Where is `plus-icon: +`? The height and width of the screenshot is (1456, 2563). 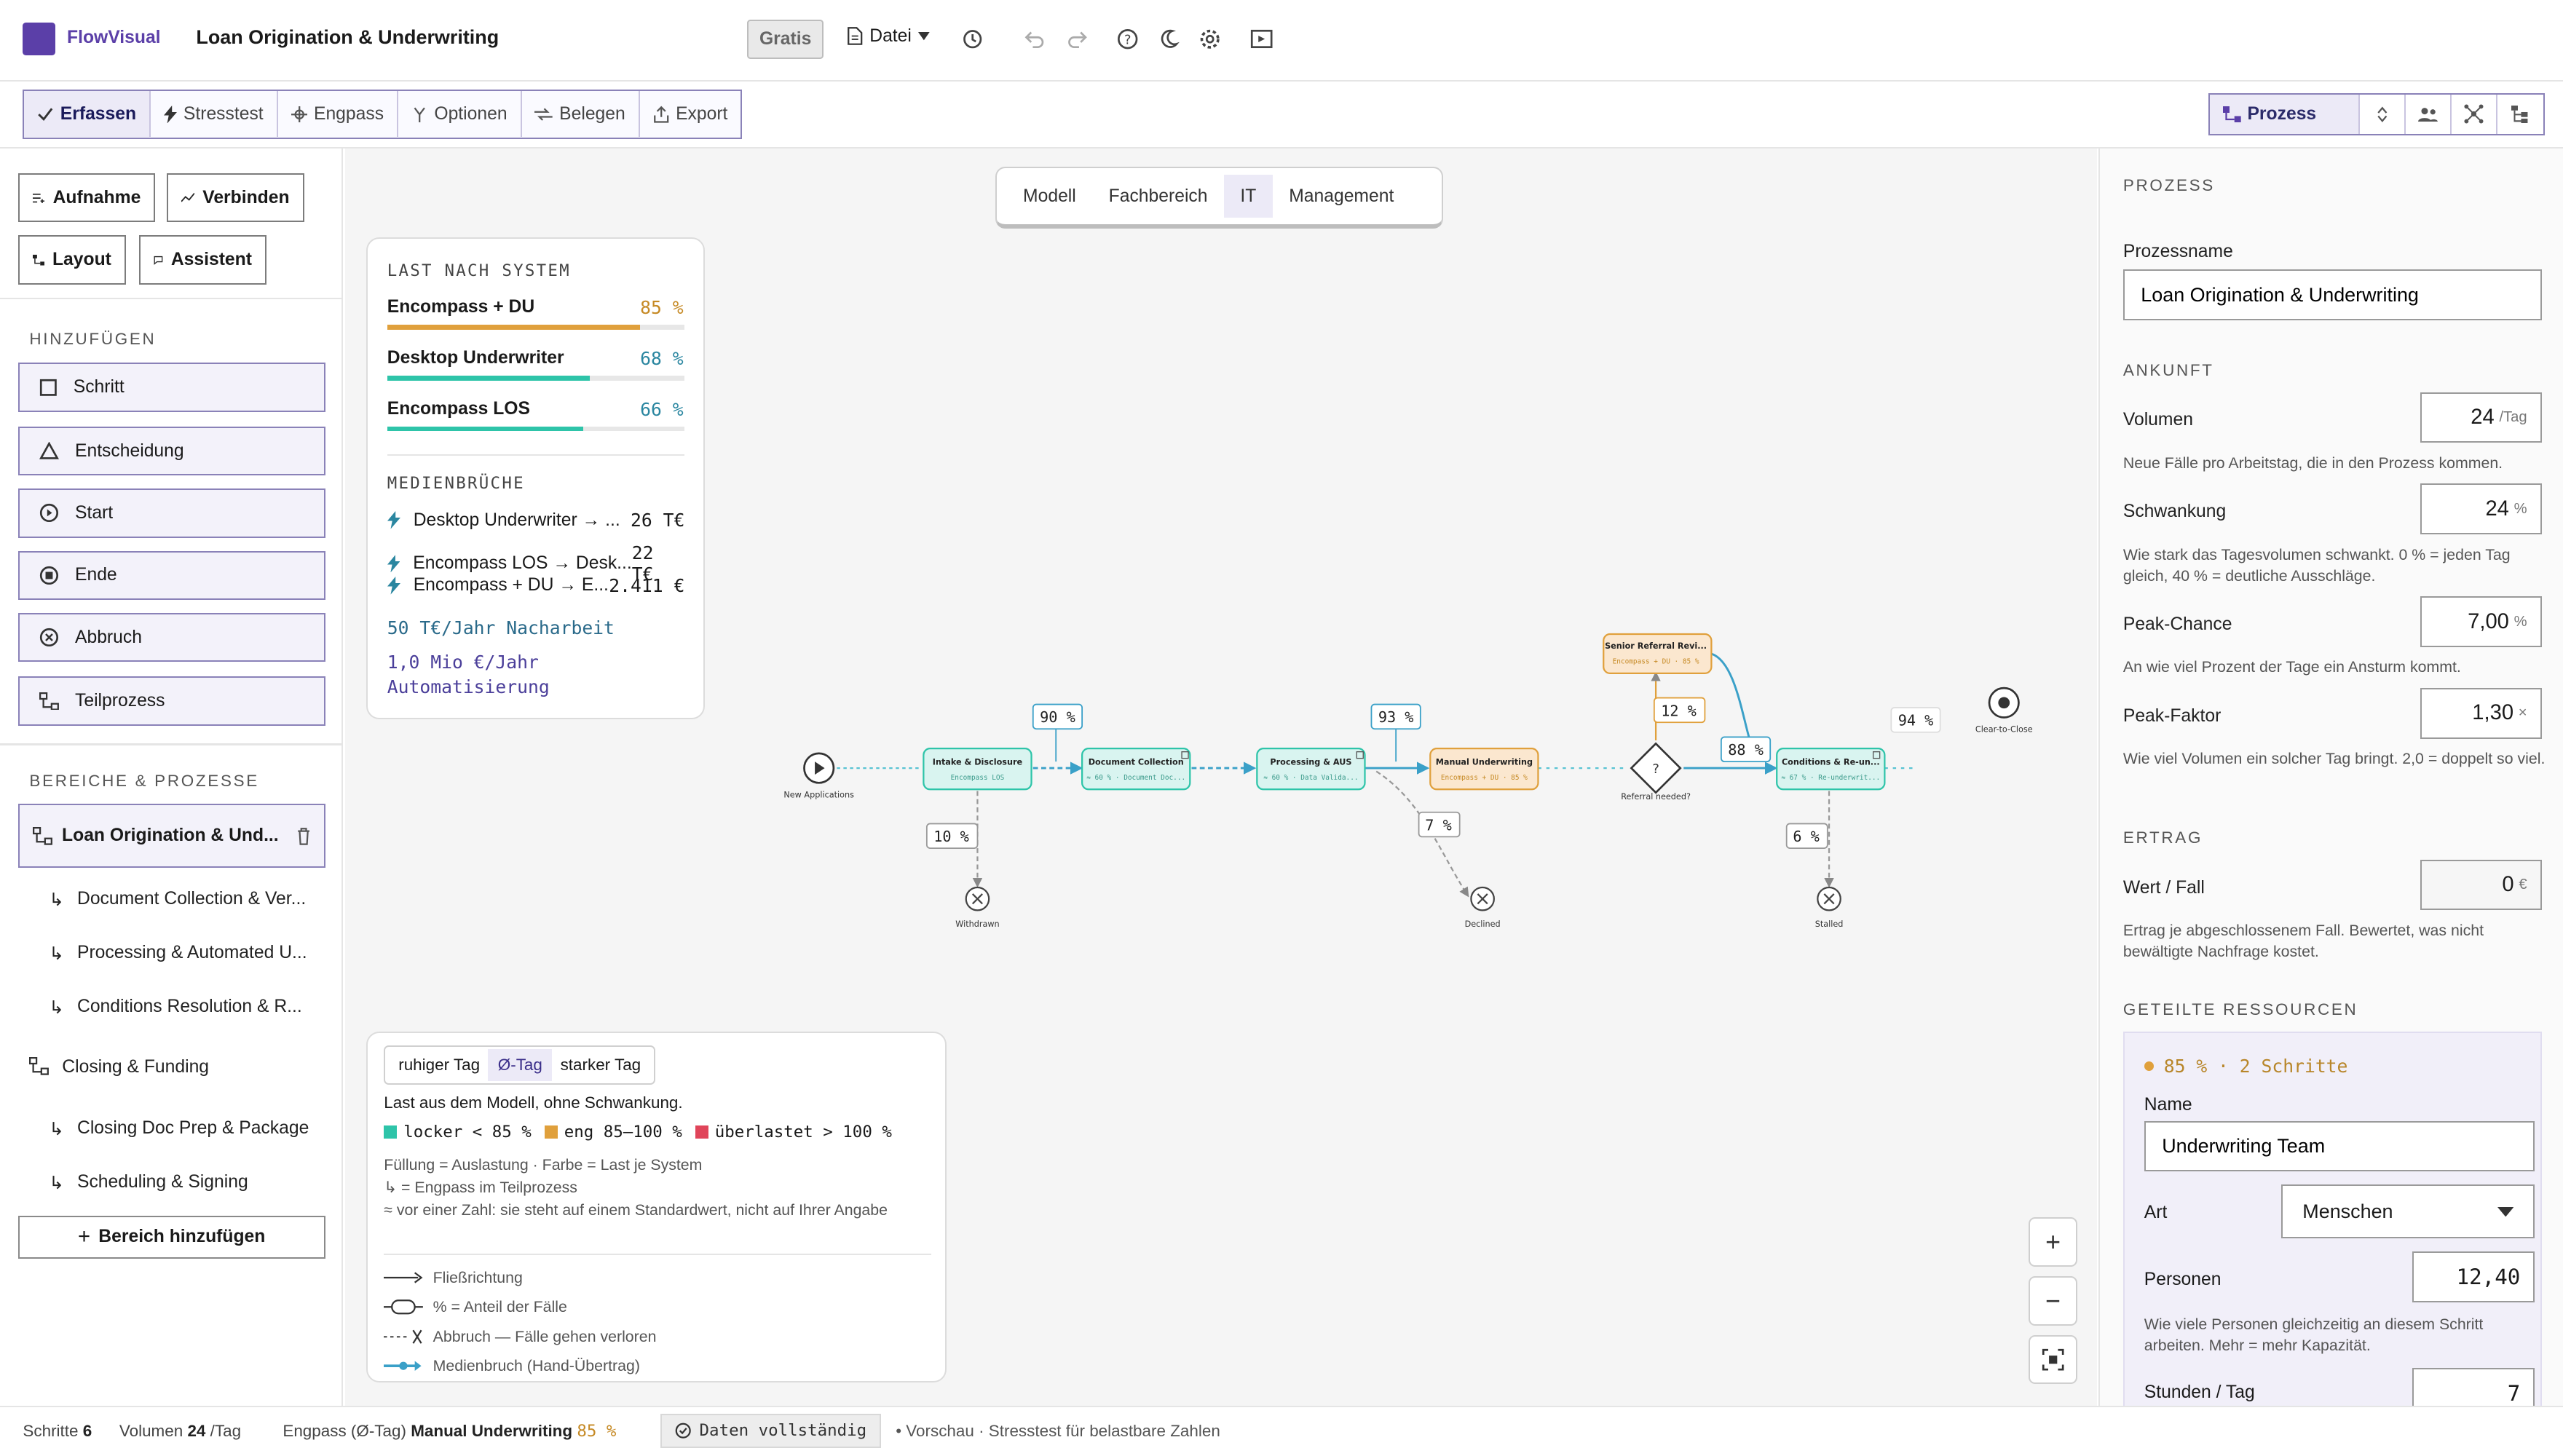 plus-icon: + is located at coordinates (2053, 1242).